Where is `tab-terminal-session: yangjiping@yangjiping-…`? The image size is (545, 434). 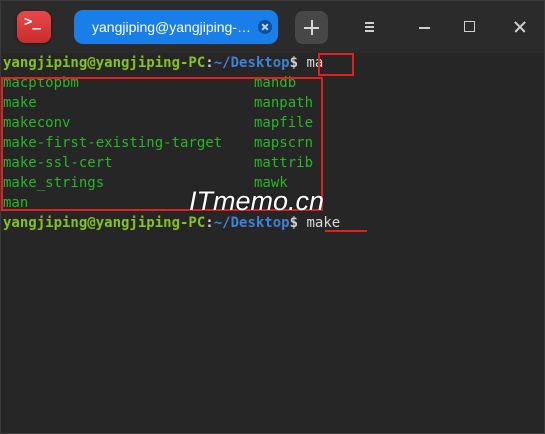 tab-terminal-session: yangjiping@yangjiping-… is located at coordinates (176, 27).